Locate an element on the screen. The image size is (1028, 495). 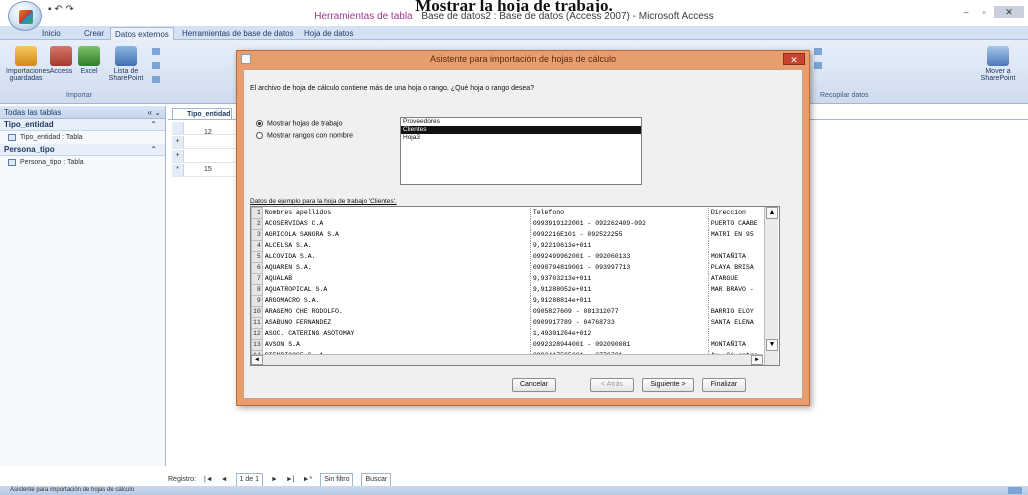
last-record-icon: ►| is located at coordinates (290, 480).